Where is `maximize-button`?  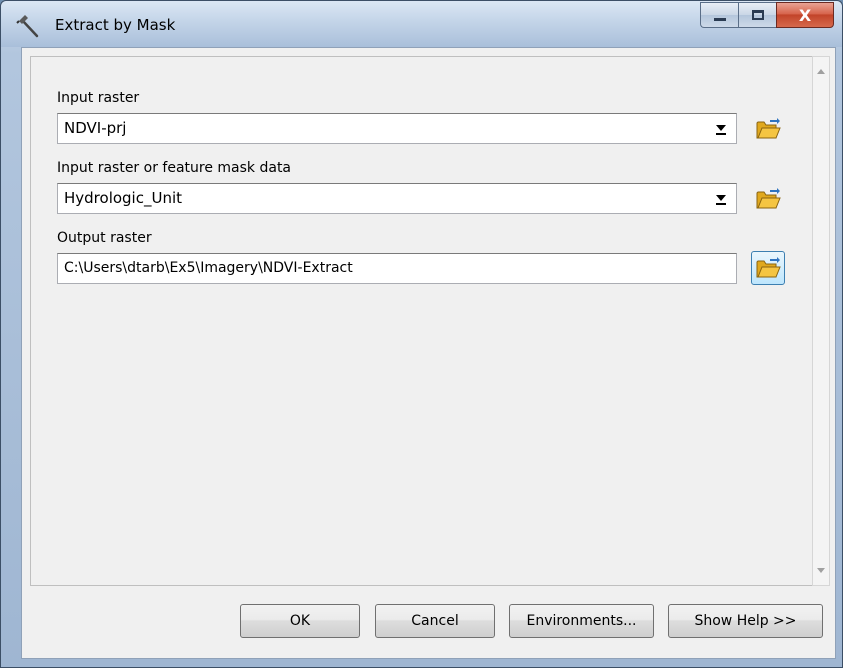
maximize-button is located at coordinates (757, 15).